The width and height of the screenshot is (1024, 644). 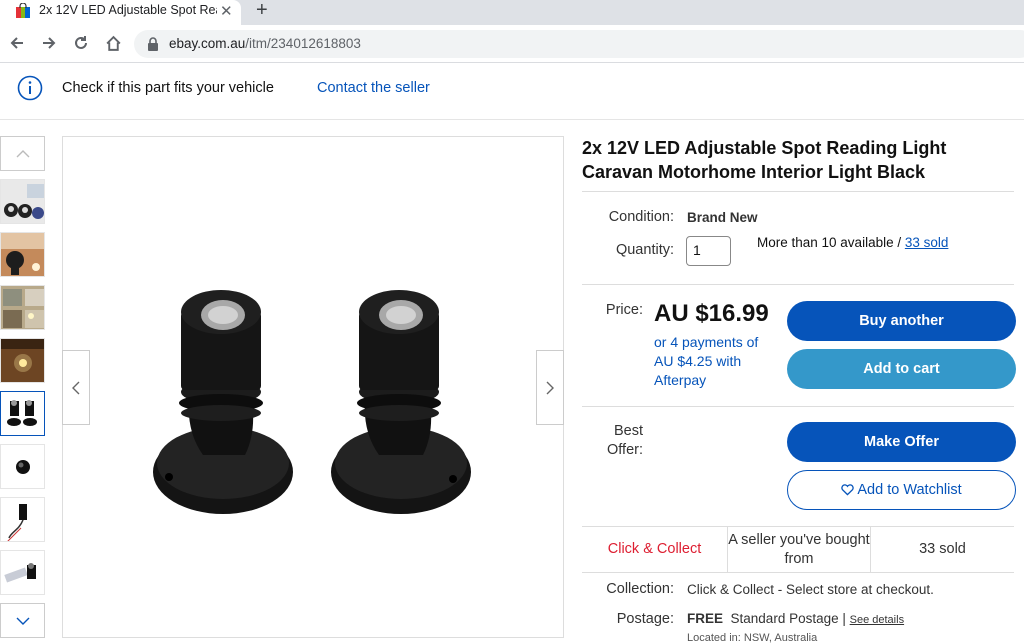 What do you see at coordinates (722, 217) in the screenshot?
I see `condition-value: Brand New` at bounding box center [722, 217].